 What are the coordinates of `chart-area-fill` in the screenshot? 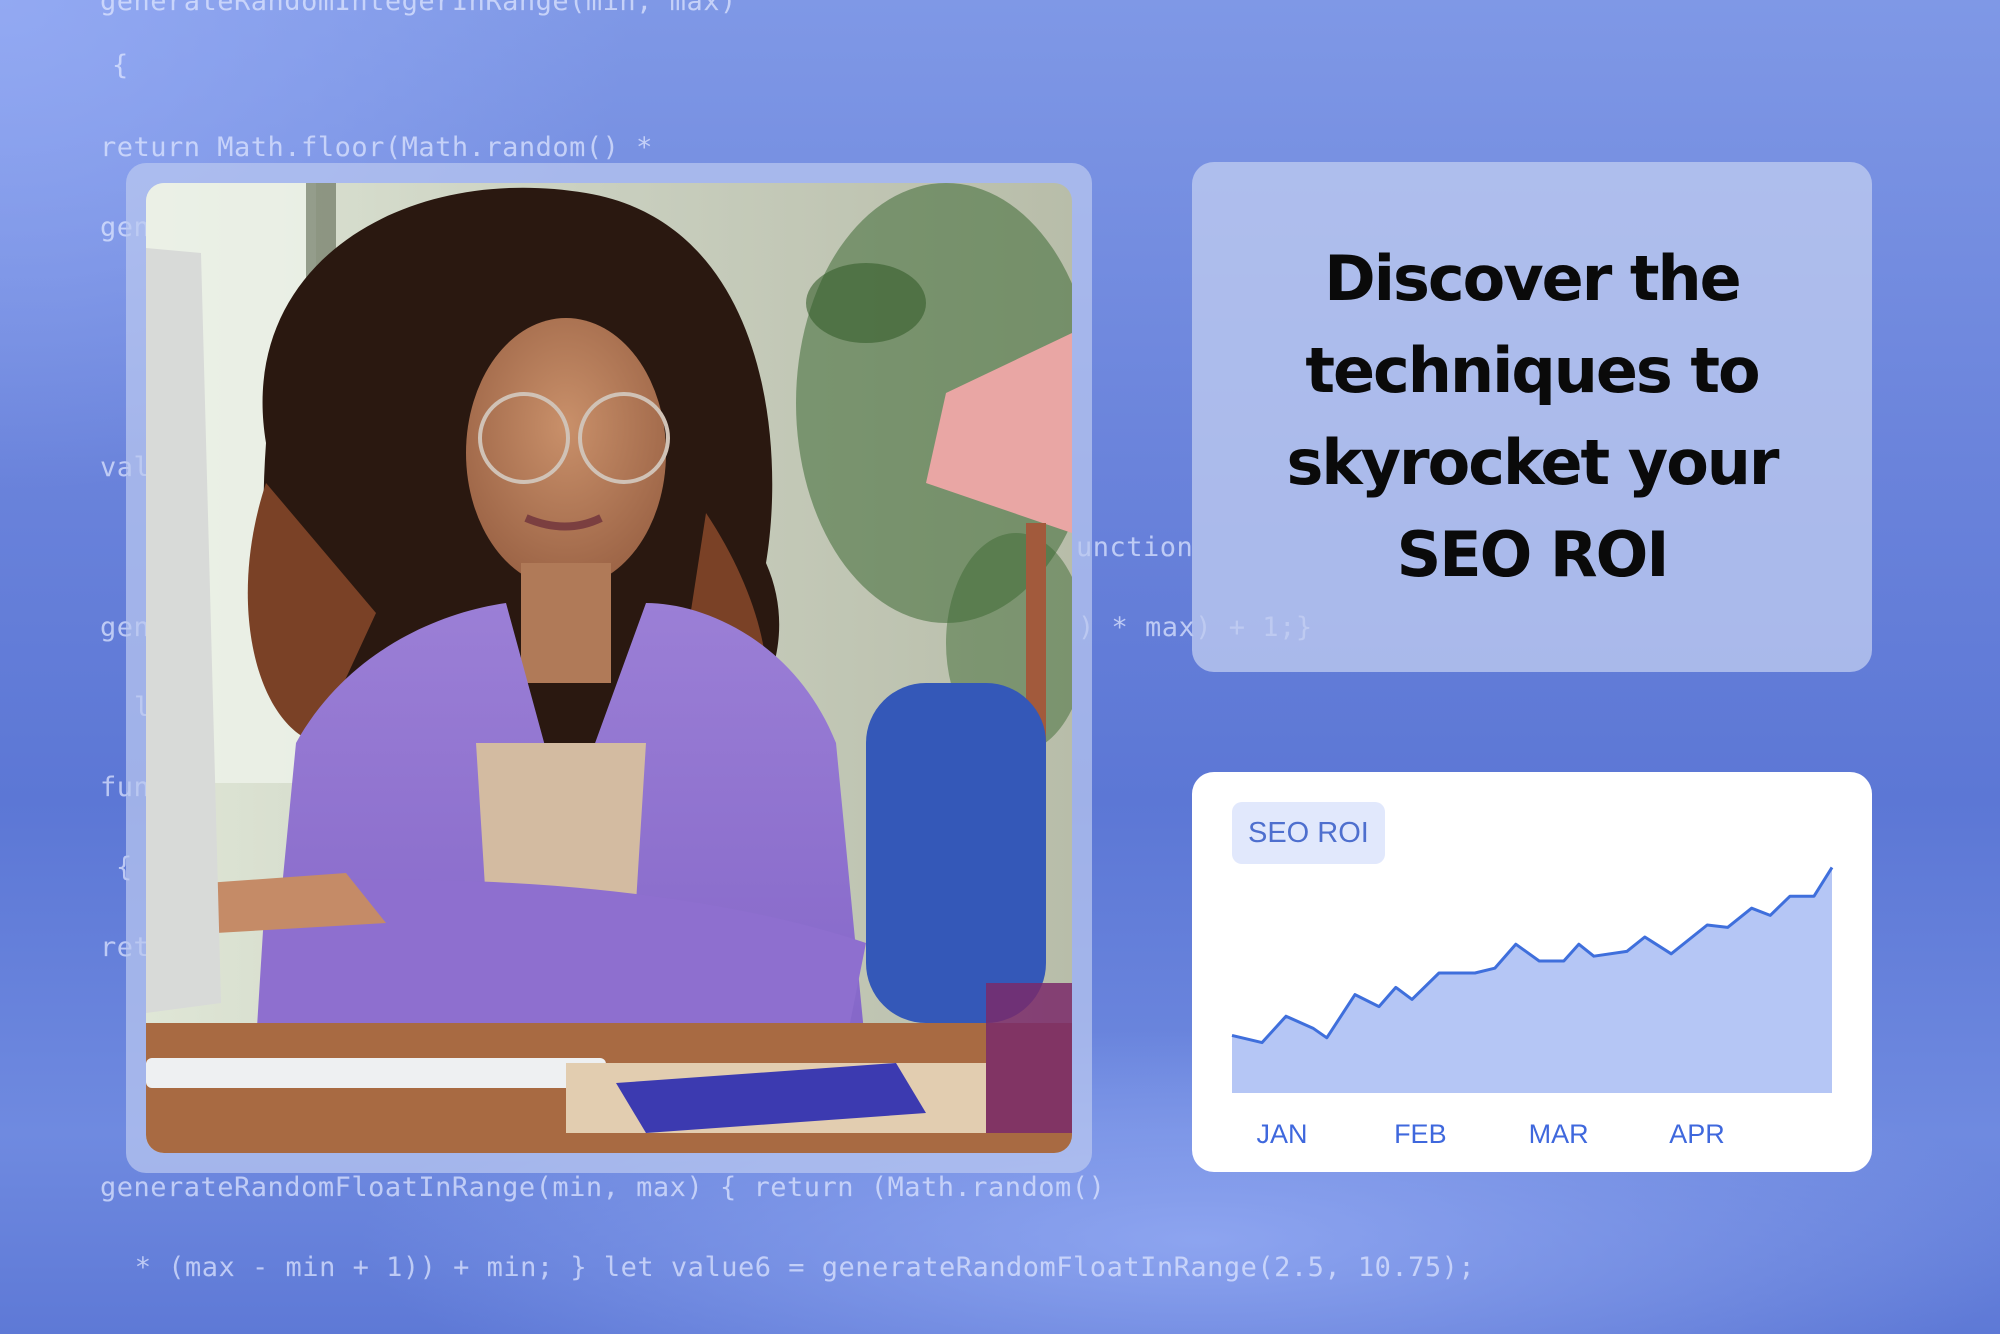 It's located at (1532, 980).